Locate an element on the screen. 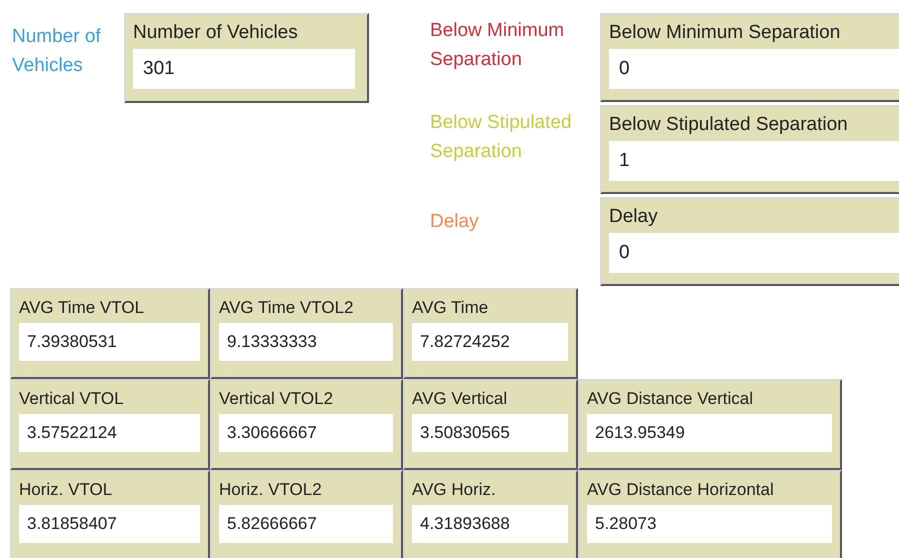  note-label: Delay is located at coordinates (454, 222).